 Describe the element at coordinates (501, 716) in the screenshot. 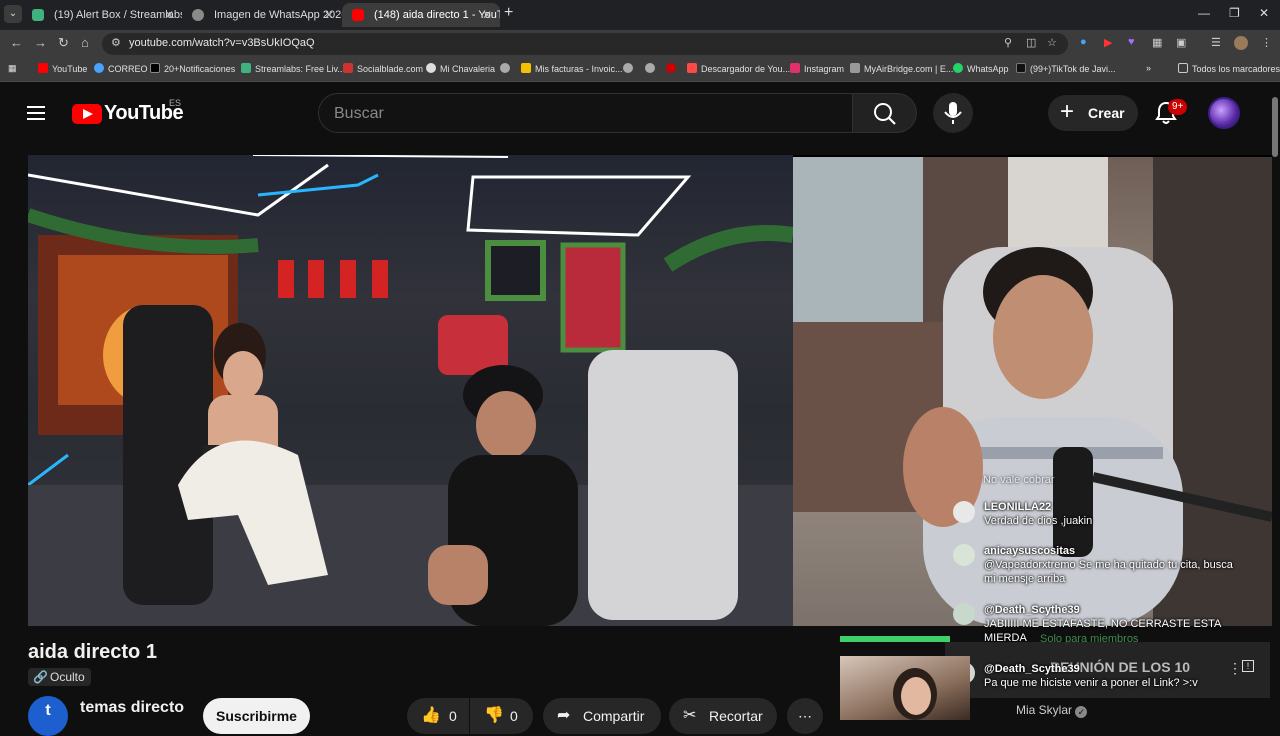

I see `dislike-button: 👎 0` at that location.